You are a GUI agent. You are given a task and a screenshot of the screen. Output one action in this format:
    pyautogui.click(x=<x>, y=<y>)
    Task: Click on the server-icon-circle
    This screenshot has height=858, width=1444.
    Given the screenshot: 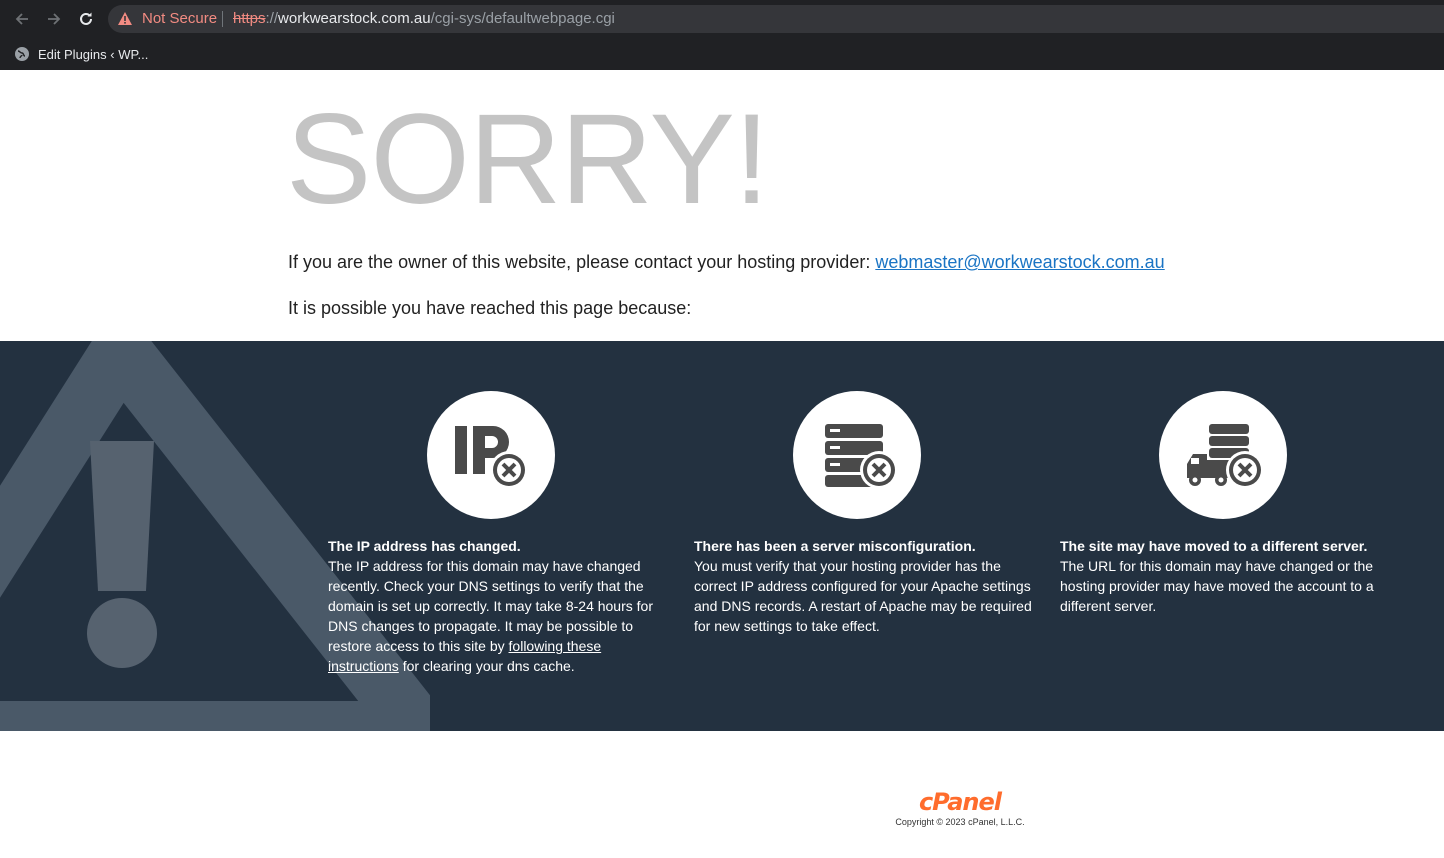 What is the action you would take?
    pyautogui.click(x=857, y=455)
    